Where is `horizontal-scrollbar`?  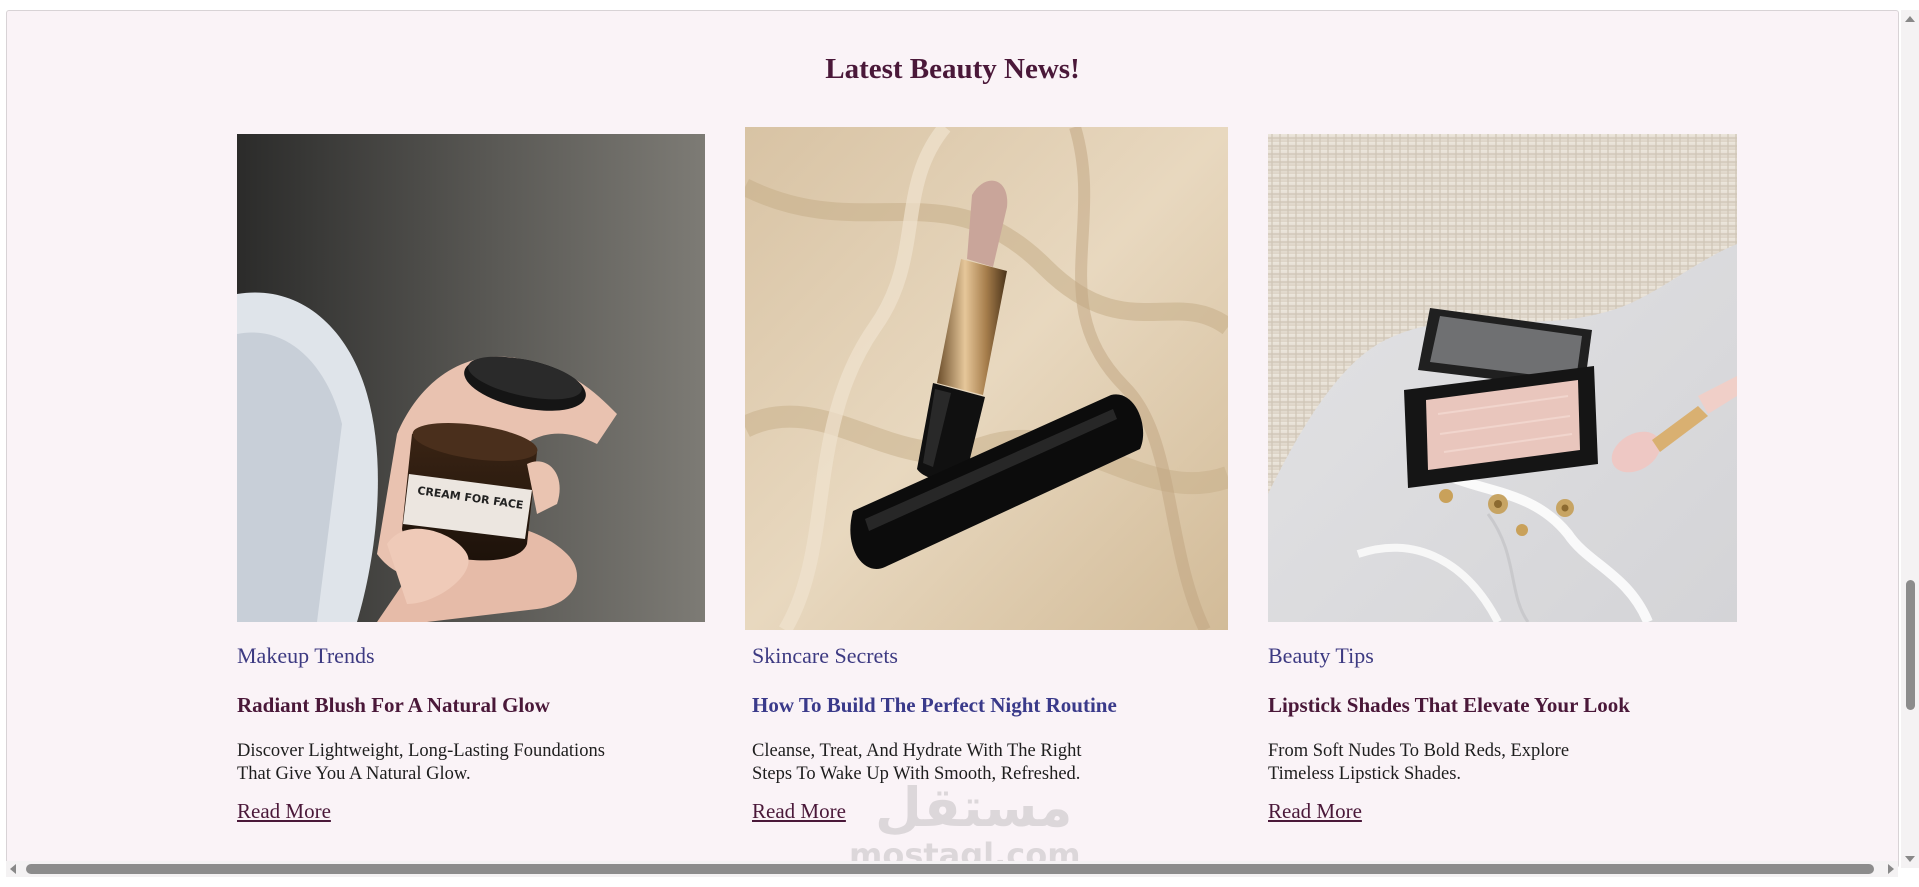 horizontal-scrollbar is located at coordinates (952, 869).